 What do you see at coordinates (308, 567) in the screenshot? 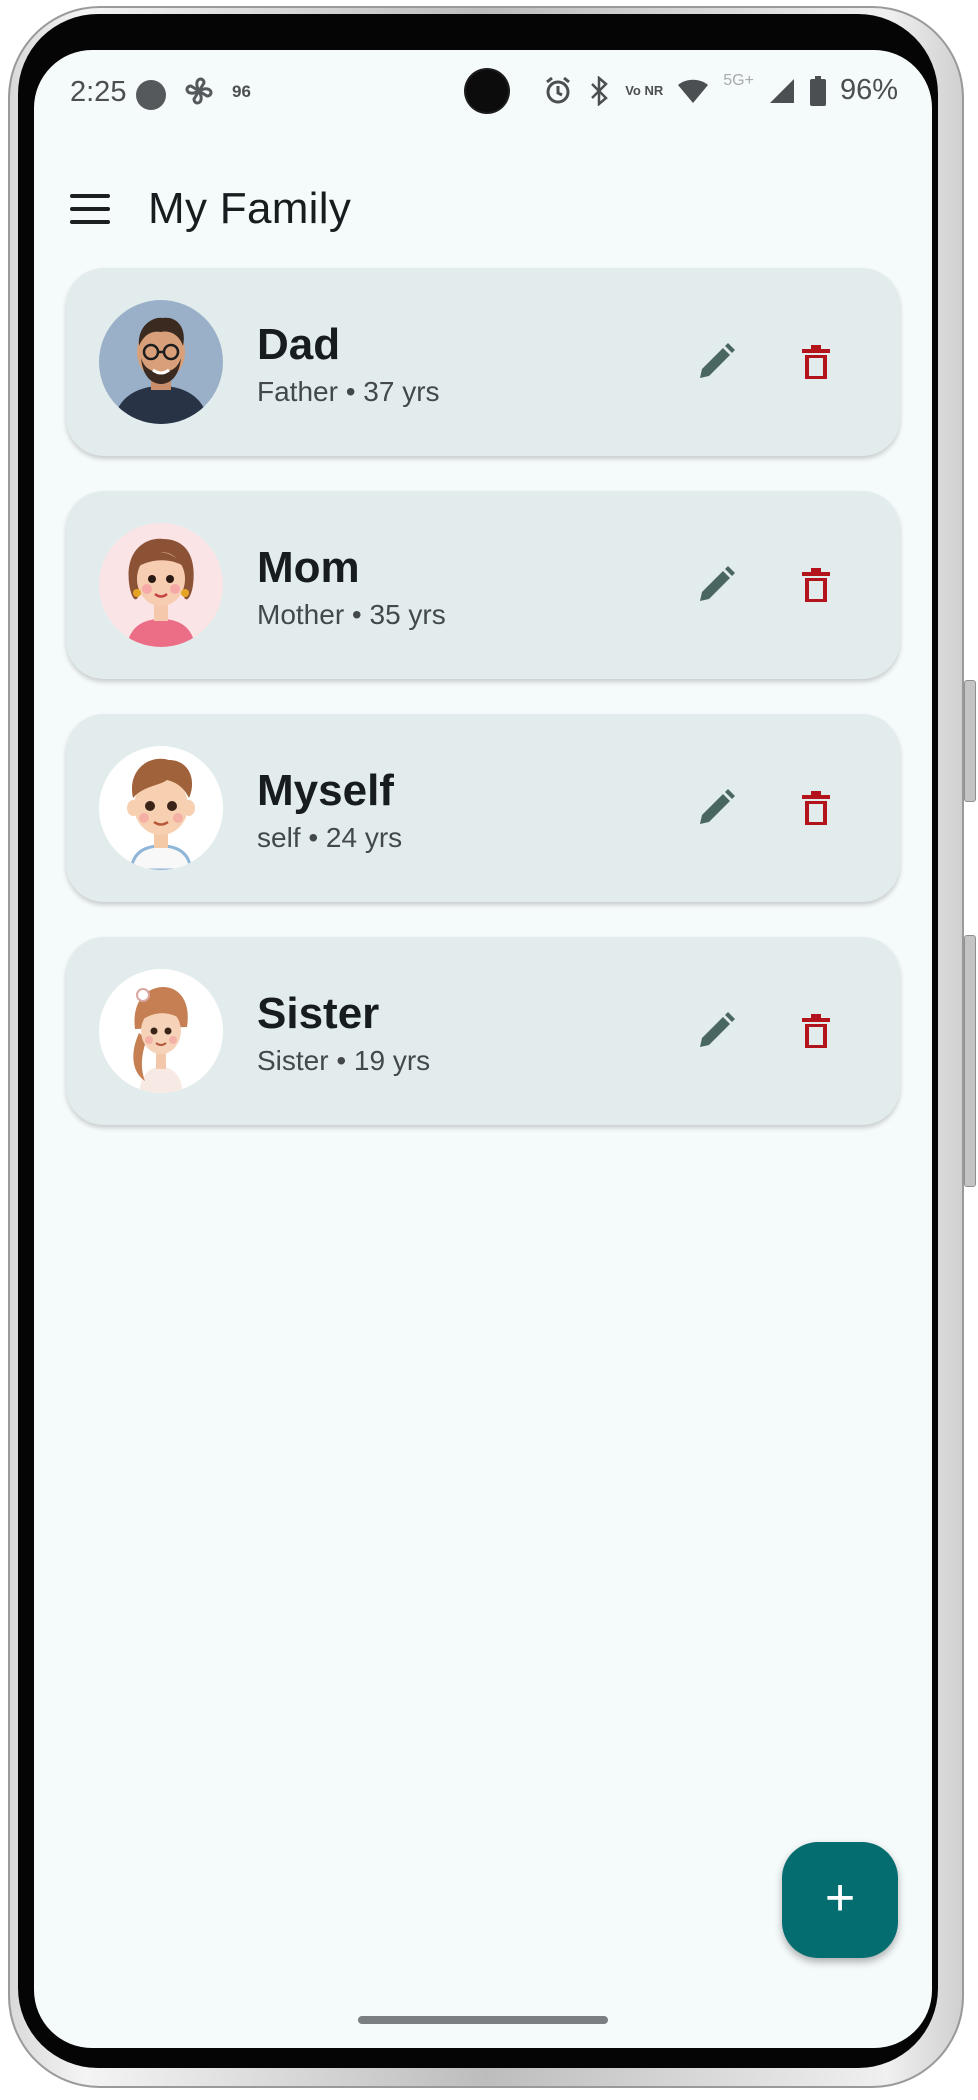
I see `member-name: Mom` at bounding box center [308, 567].